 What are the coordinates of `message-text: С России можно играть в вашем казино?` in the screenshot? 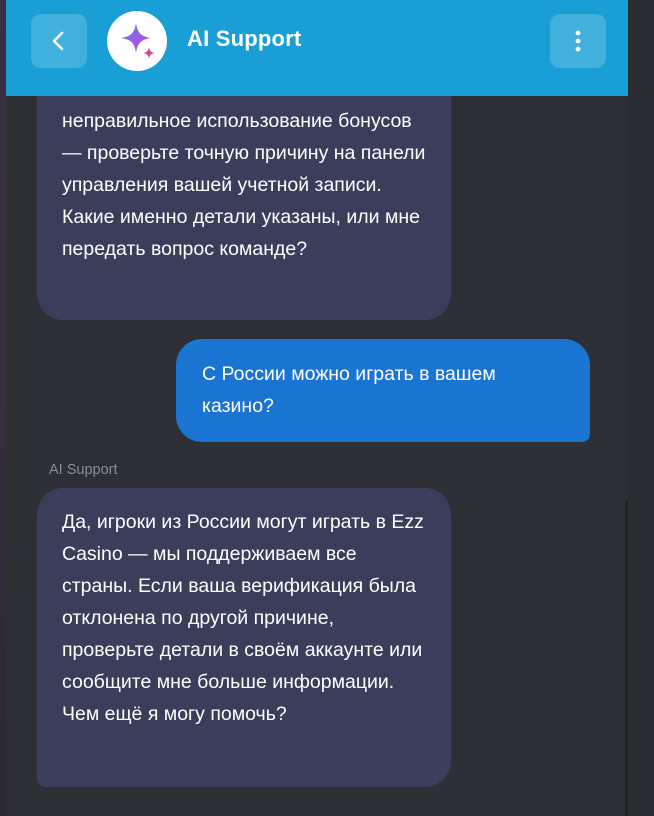 It's located at (349, 390).